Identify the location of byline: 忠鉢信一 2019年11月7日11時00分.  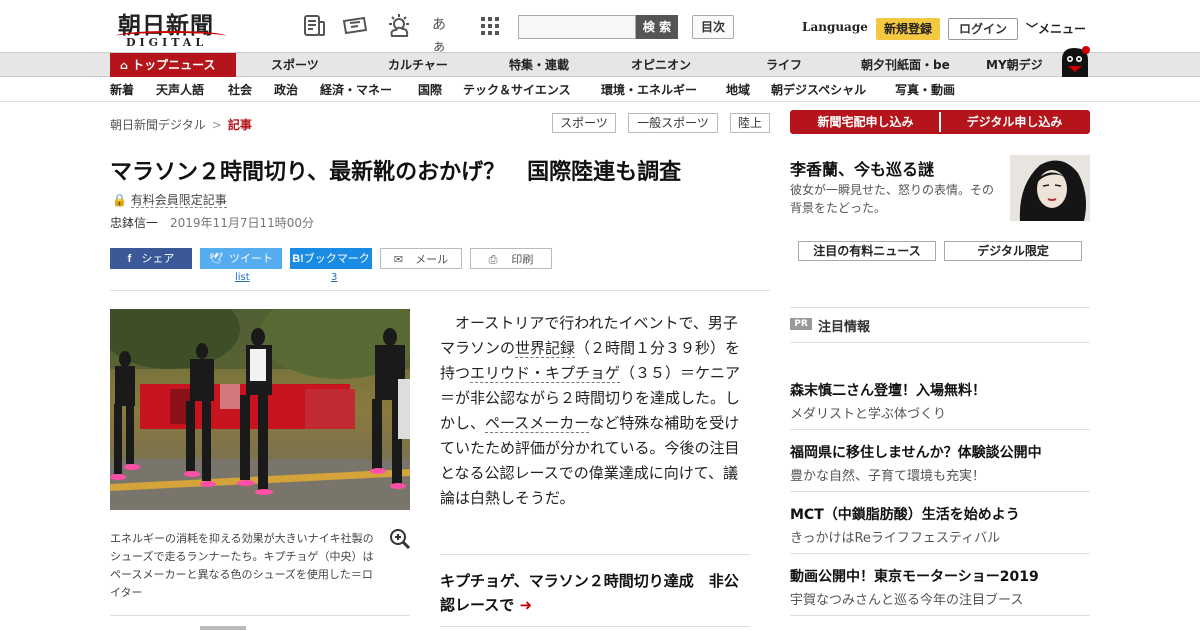
(212, 222).